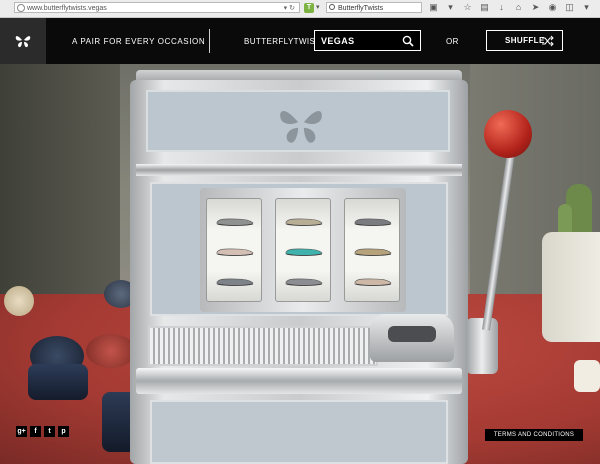 Image resolution: width=600 pixels, height=464 pixels. I want to click on plant-pot, so click(571, 287).